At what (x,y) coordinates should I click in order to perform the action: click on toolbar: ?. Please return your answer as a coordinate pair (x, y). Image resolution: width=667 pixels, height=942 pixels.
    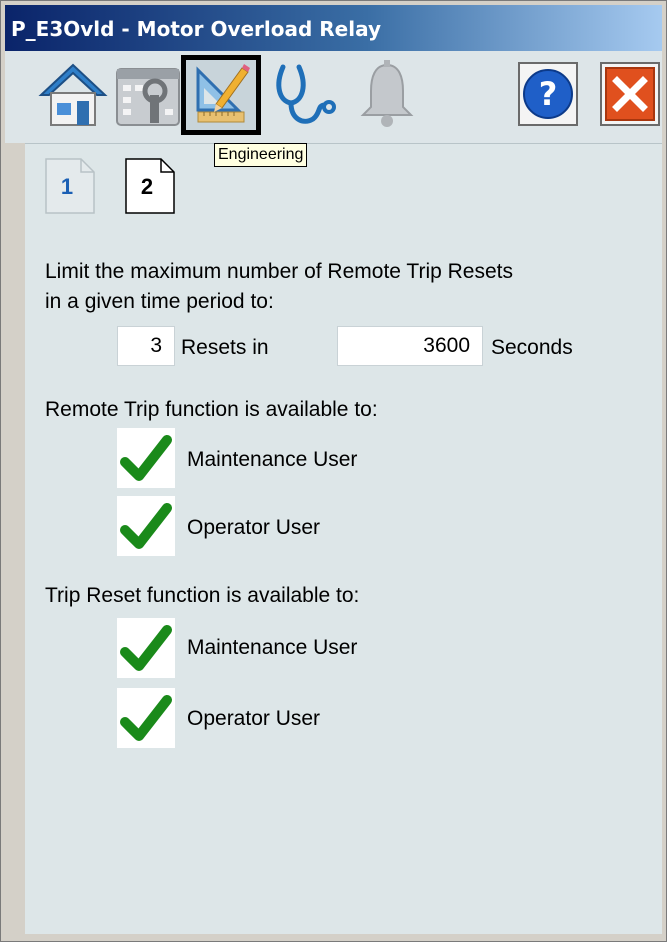
    Looking at the image, I should click on (333, 97).